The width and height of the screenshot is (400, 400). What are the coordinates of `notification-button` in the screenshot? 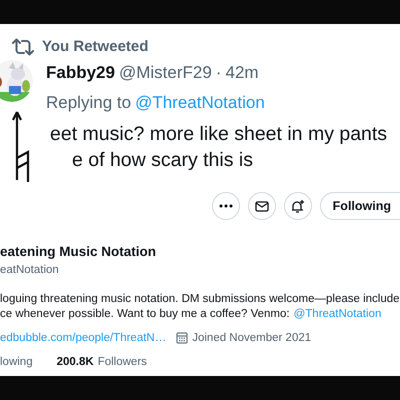 It's located at (298, 206).